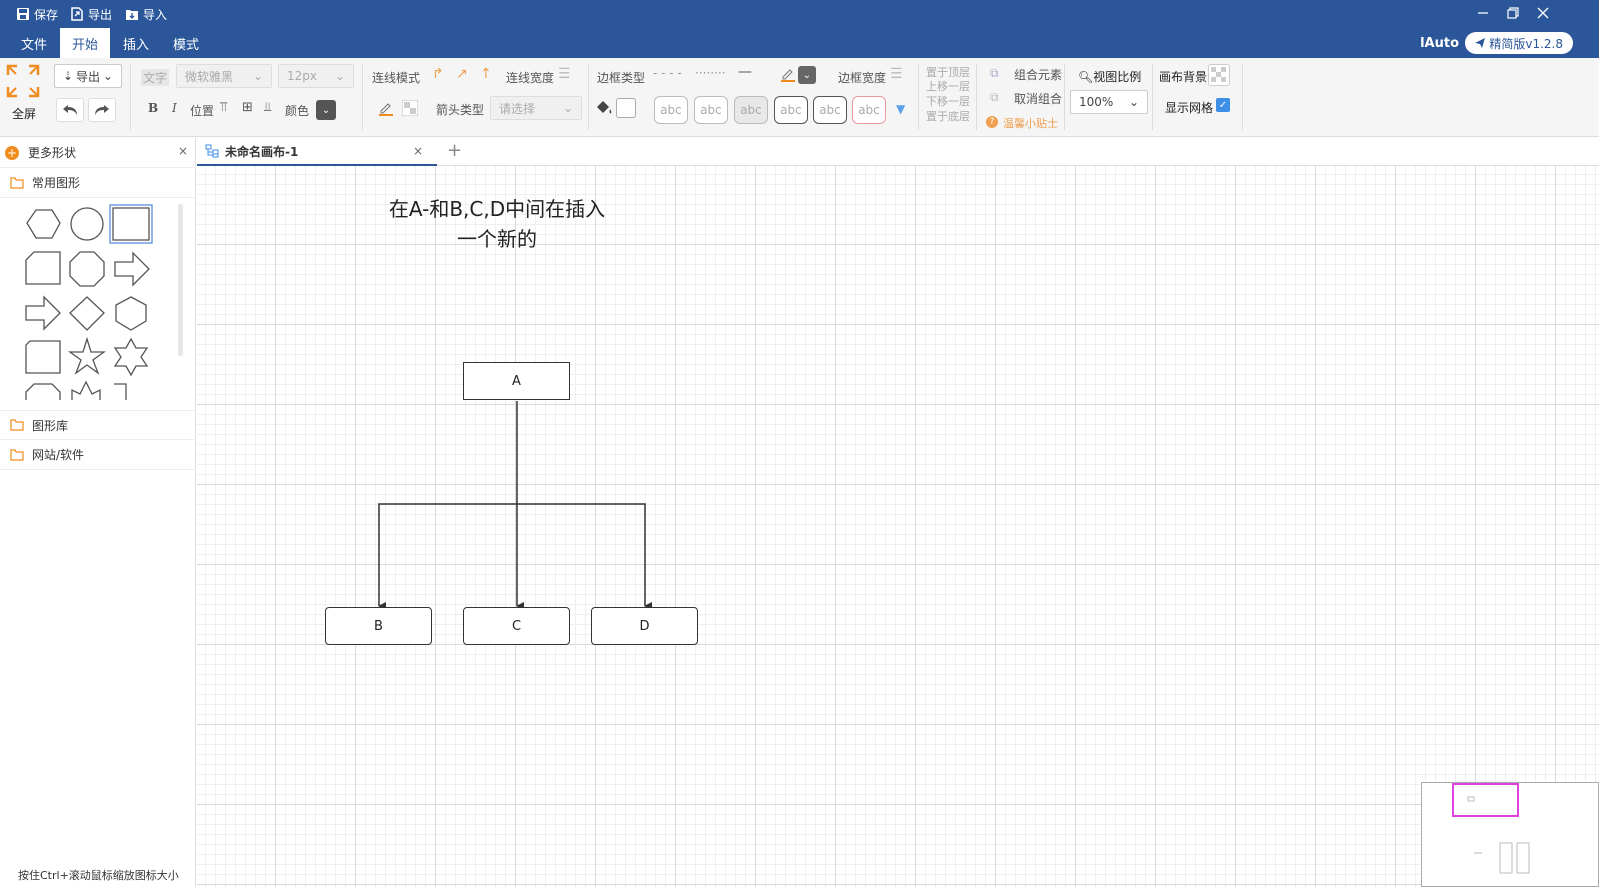 This screenshot has width=1599, height=887. What do you see at coordinates (87, 269) in the screenshot?
I see `octagon2-shape` at bounding box center [87, 269].